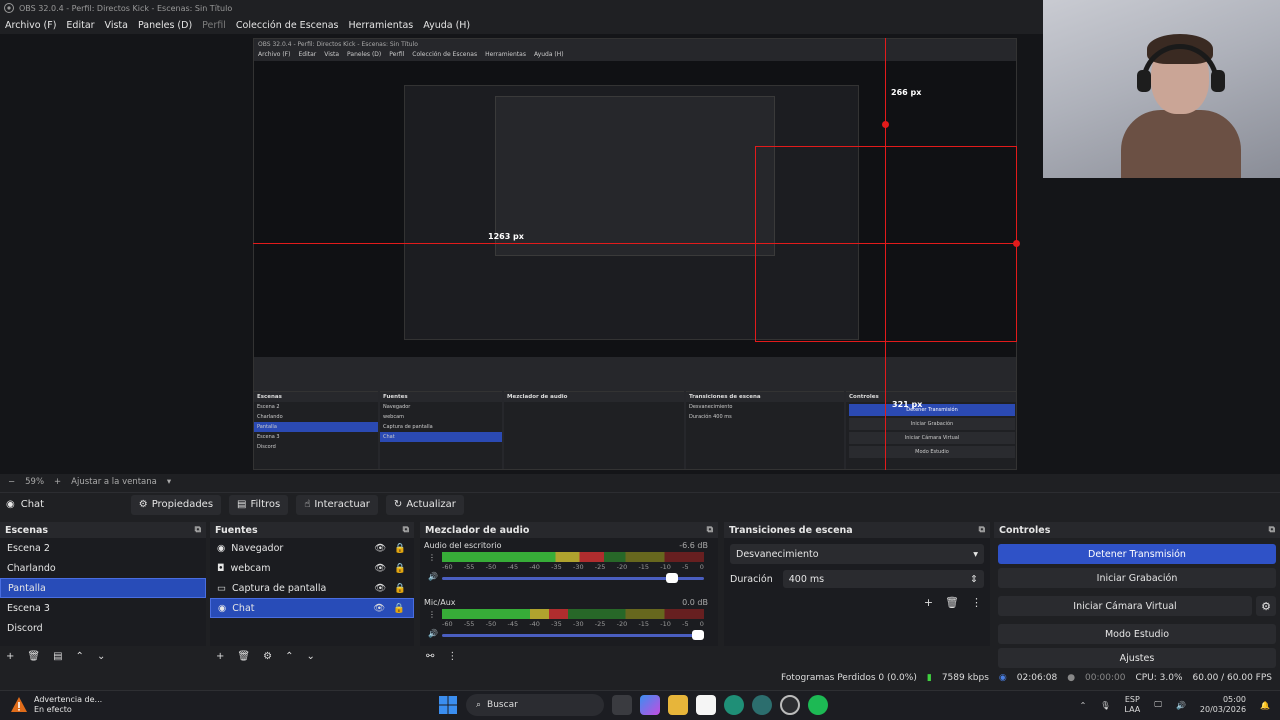 The height and width of the screenshot is (720, 1280). Describe the element at coordinates (116, 25) in the screenshot. I see `menu-vista: Vista` at that location.